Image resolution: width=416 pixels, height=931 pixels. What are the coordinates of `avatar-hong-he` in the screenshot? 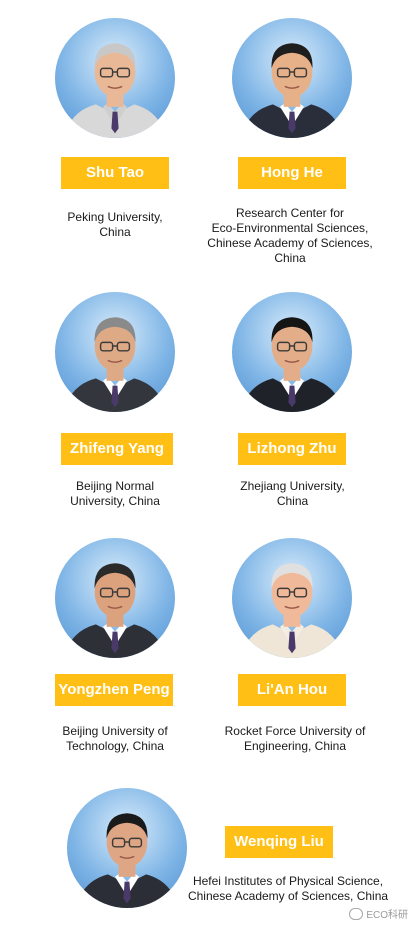 It's located at (292, 78).